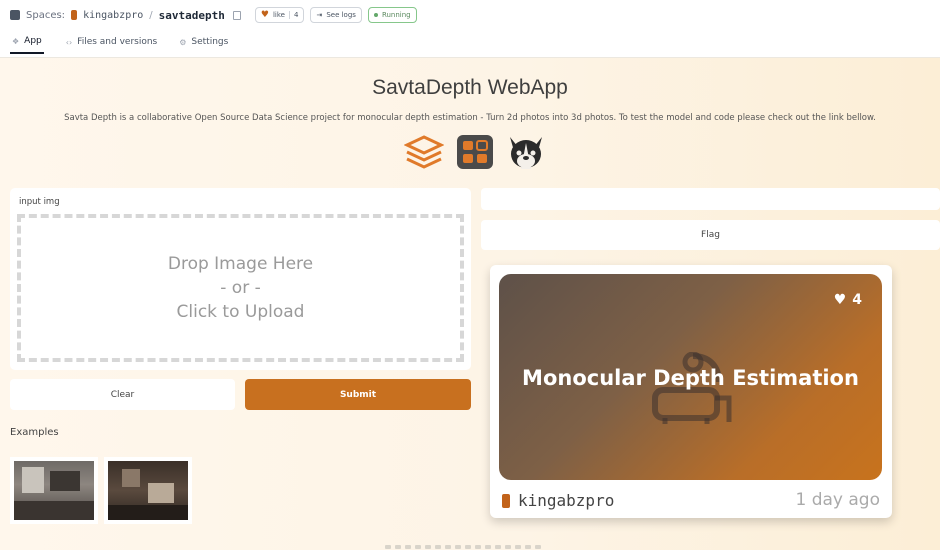  What do you see at coordinates (148, 512) in the screenshot?
I see `example-2-floor` at bounding box center [148, 512].